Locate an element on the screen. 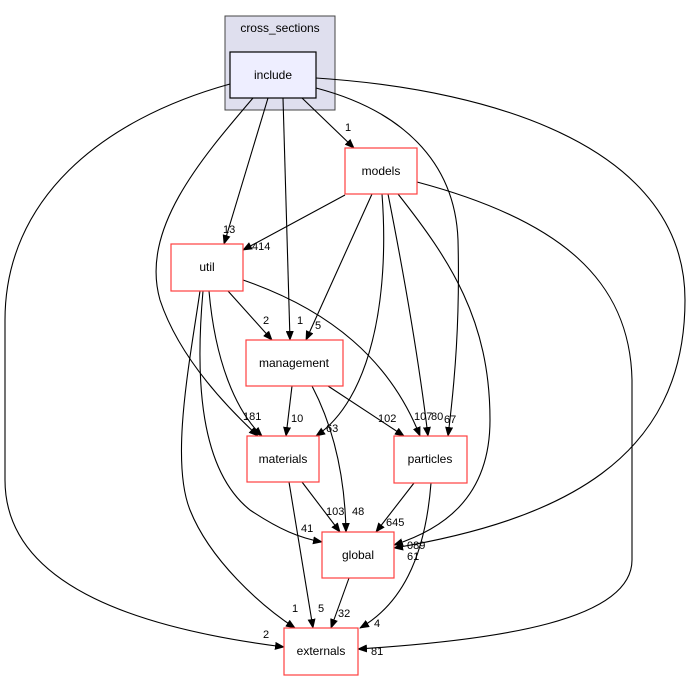 Image resolution: width=691 pixels, height=681 pixels. svg-text: materials is located at coordinates (283, 459).